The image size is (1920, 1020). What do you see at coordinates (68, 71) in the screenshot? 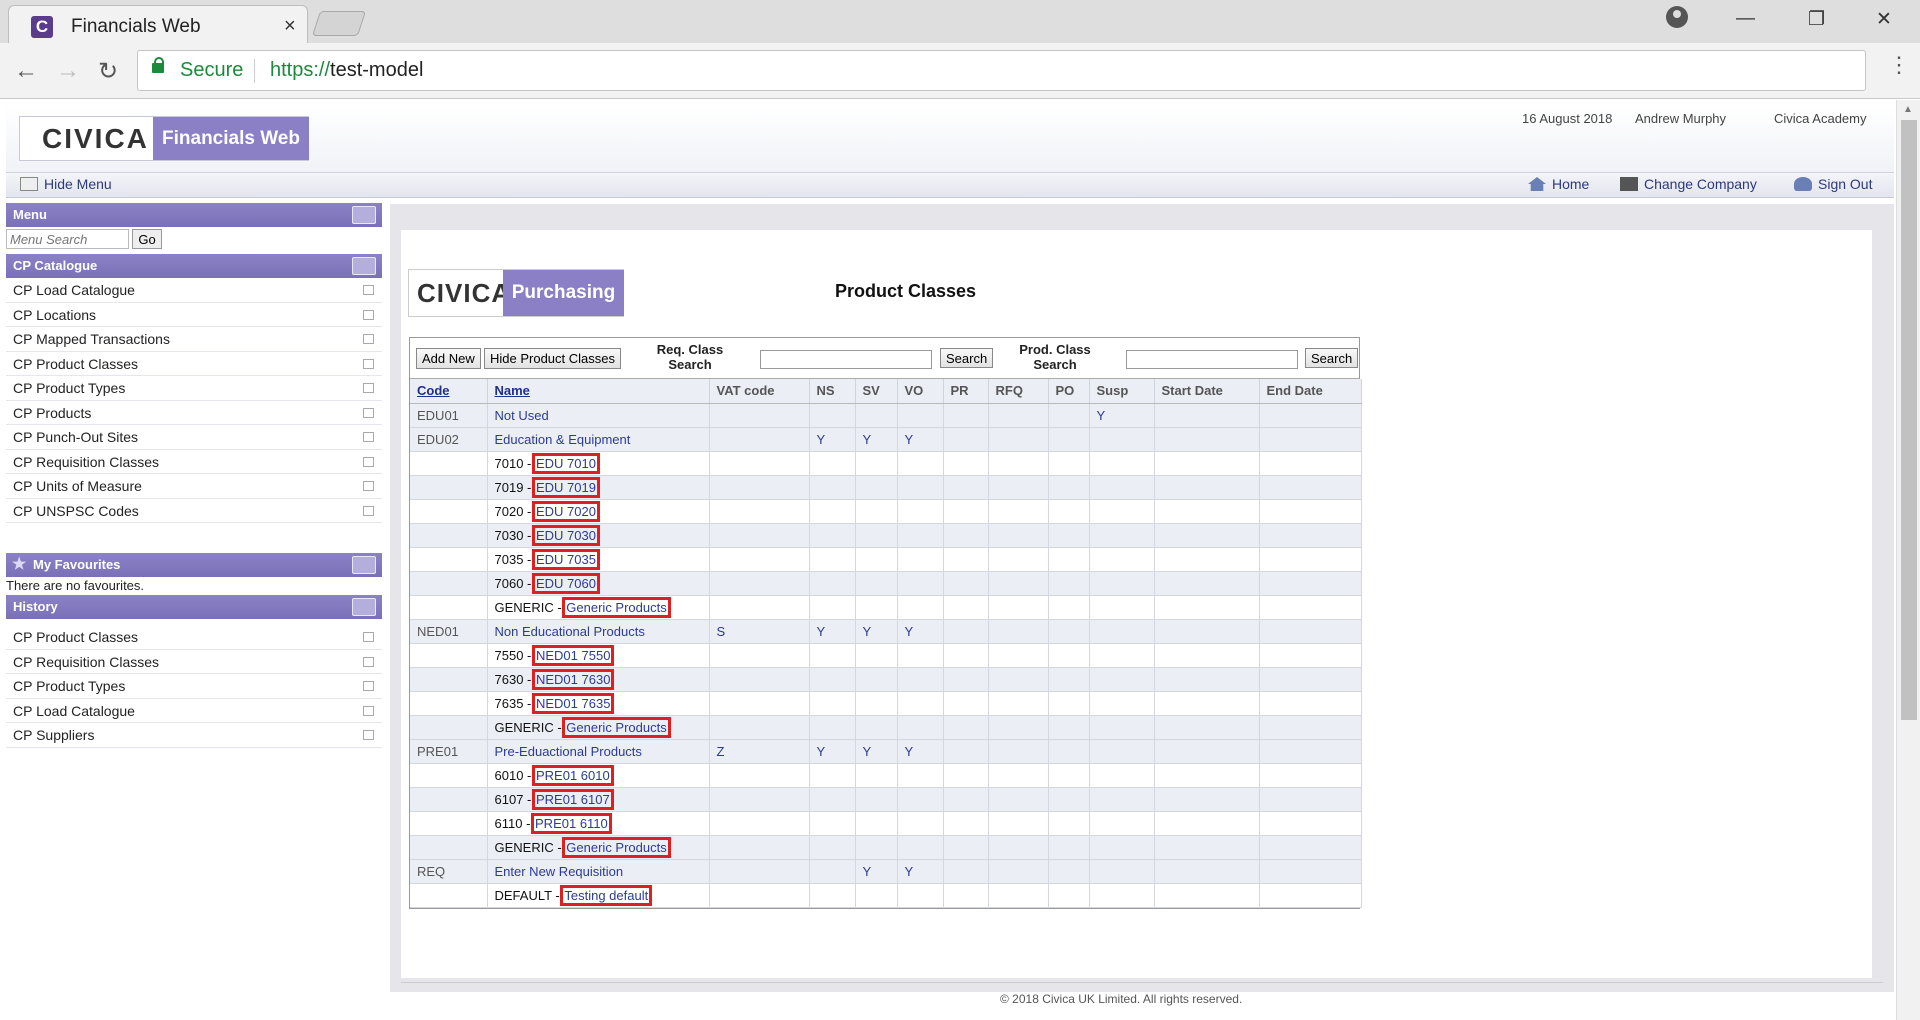
I see `forward-arrow-icon: →` at bounding box center [68, 71].